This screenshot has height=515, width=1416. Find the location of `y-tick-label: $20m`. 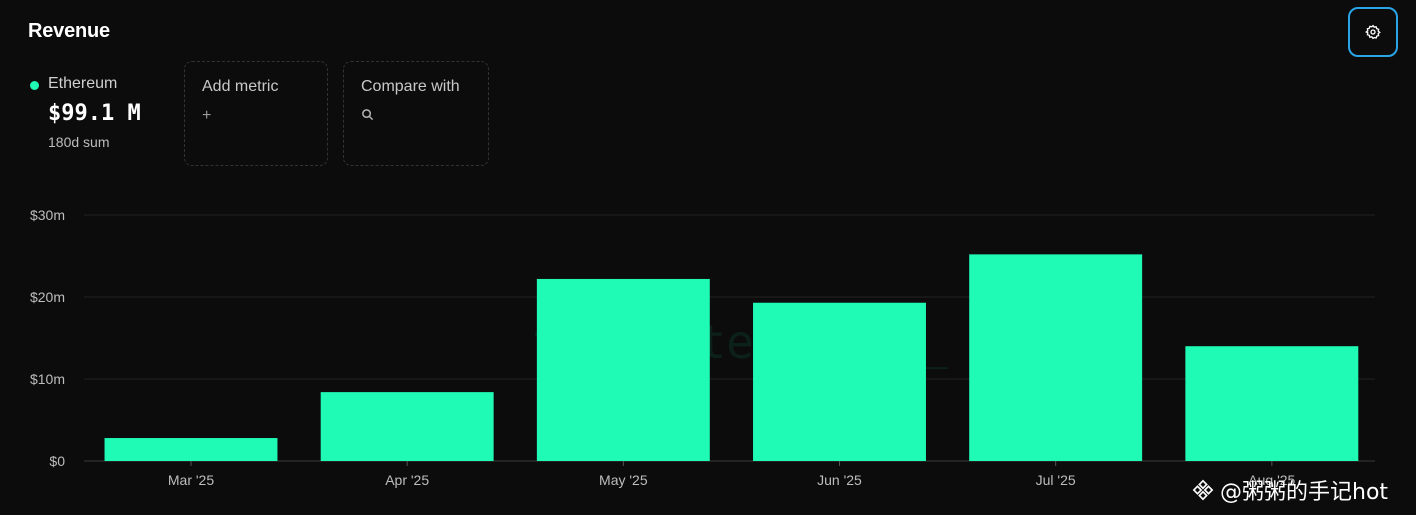

y-tick-label: $20m is located at coordinates (47, 297).